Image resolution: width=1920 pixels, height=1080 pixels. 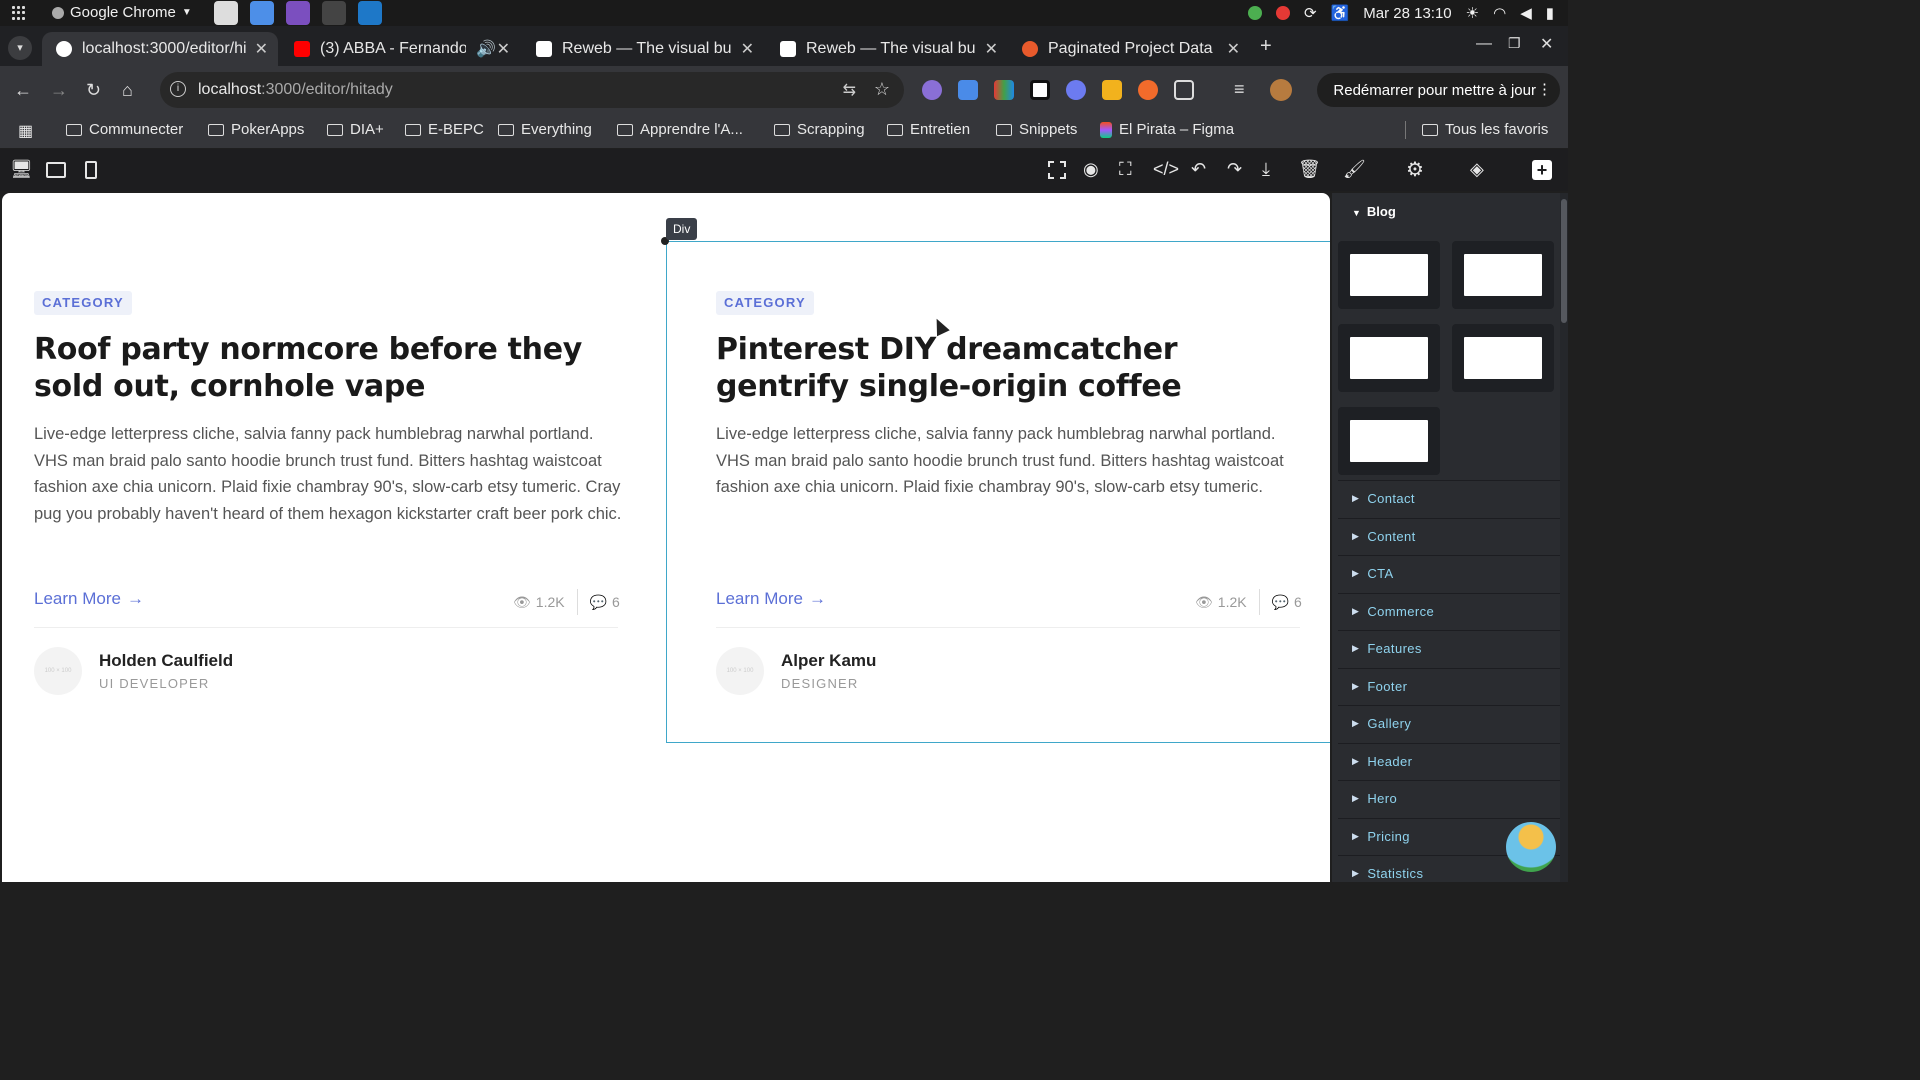 What do you see at coordinates (1564, 261) in the screenshot?
I see `scrollbar-thumb` at bounding box center [1564, 261].